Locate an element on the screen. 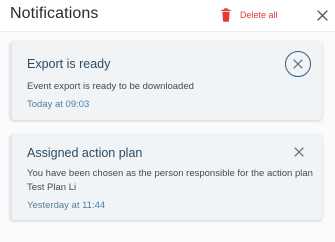  notification-title: Assigned action plan is located at coordinates (85, 153).